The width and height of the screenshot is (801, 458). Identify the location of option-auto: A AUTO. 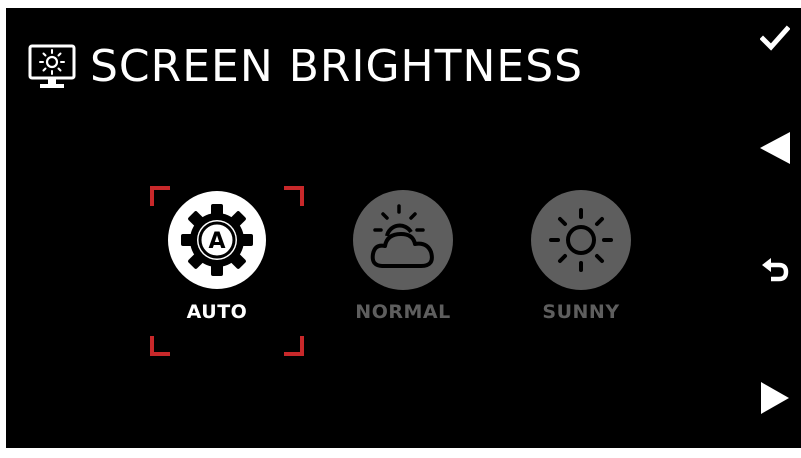
(215, 261).